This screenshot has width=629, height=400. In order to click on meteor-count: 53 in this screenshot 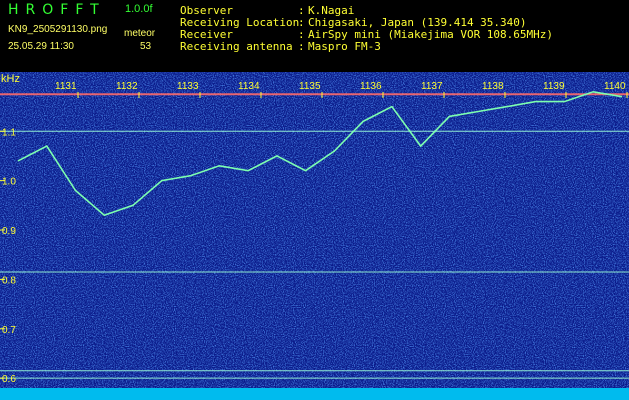, I will do `click(146, 46)`.